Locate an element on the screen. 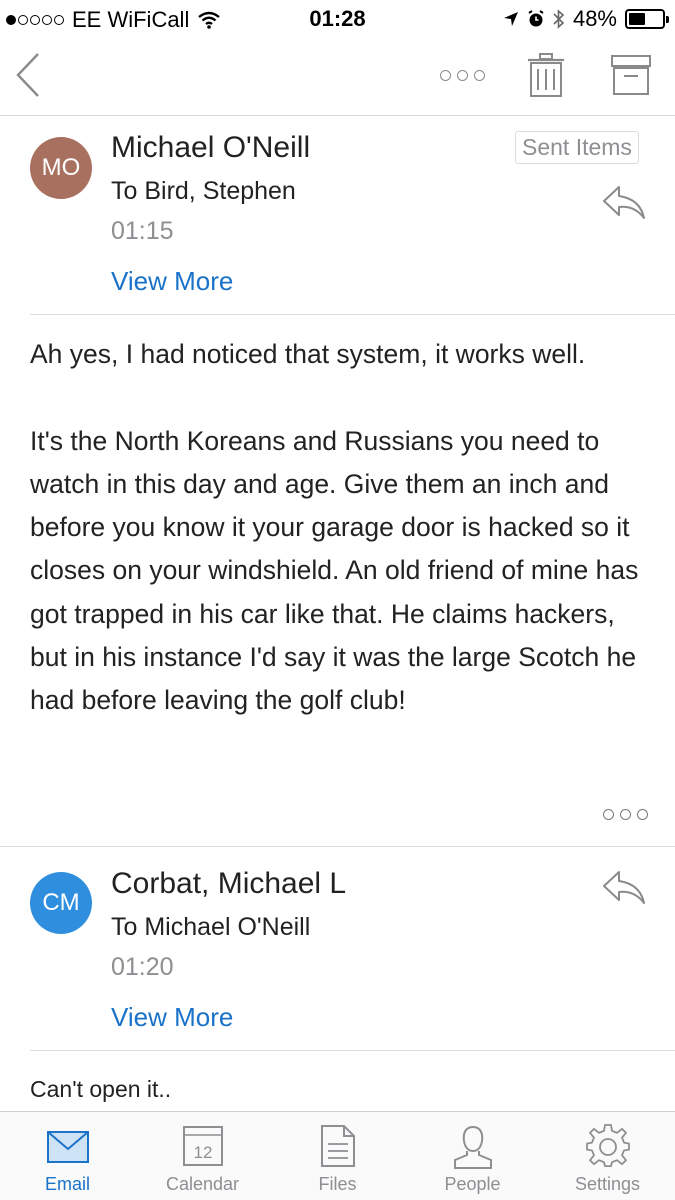  alarm-clock-icon is located at coordinates (536, 18).